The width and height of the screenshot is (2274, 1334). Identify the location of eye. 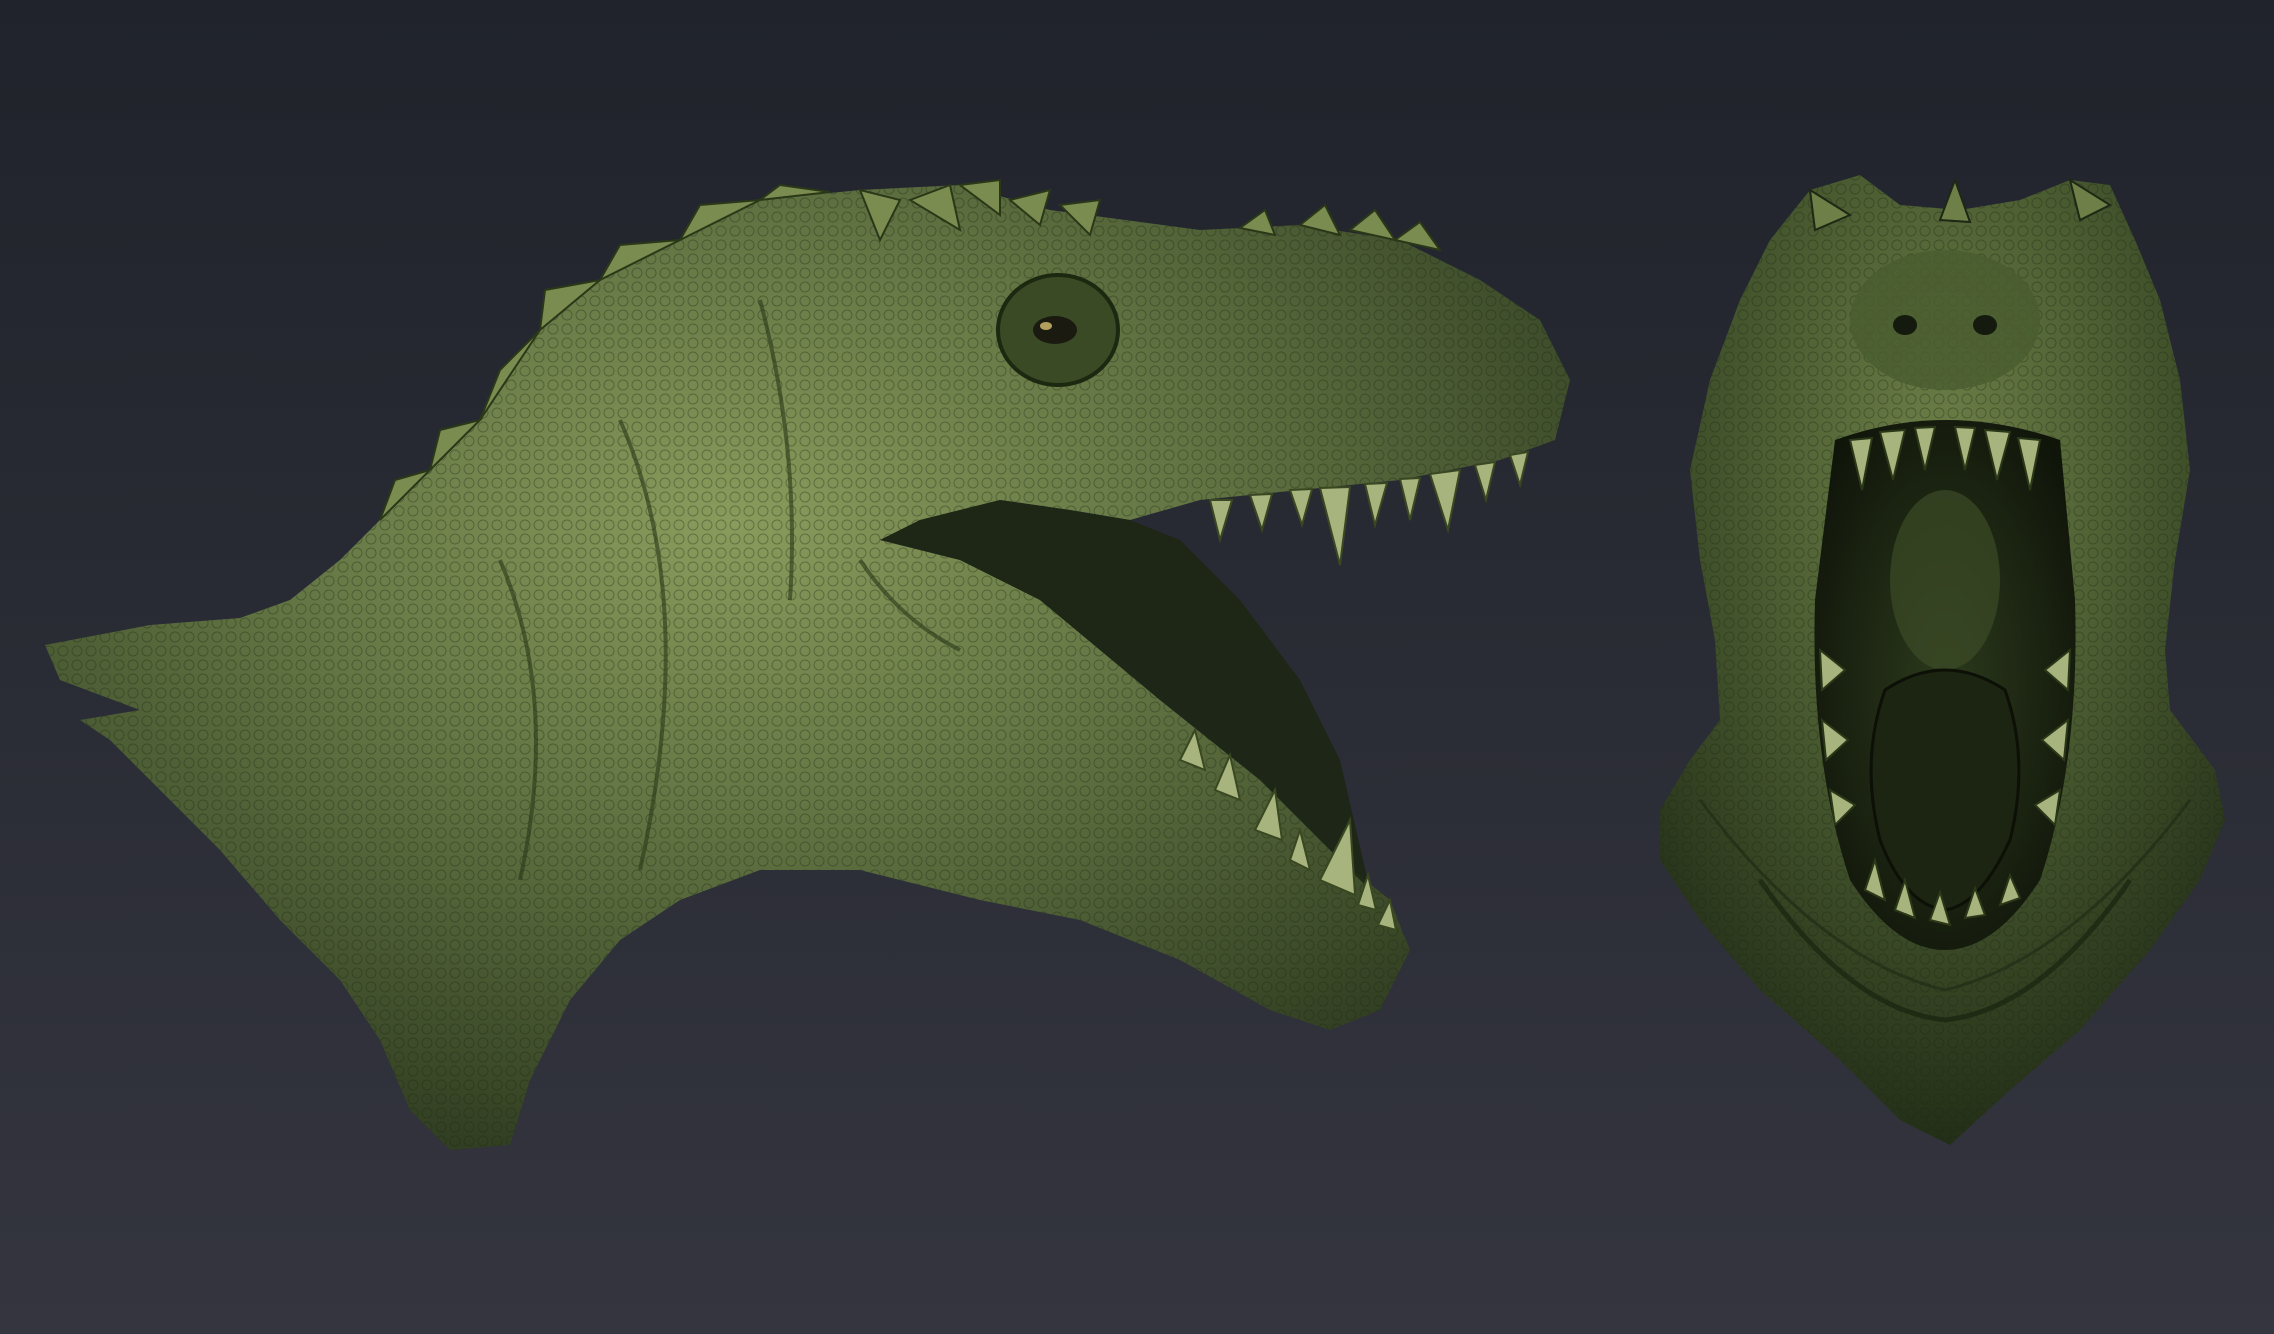
(1055, 330).